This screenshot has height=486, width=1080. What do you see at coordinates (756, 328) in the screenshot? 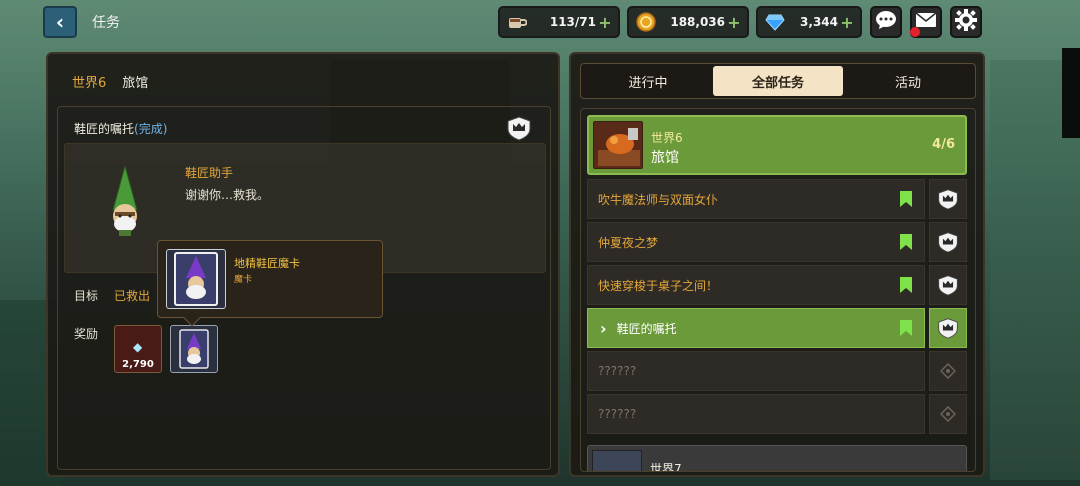
I see `quest-row-main: › 鞋匠的嘱托` at bounding box center [756, 328].